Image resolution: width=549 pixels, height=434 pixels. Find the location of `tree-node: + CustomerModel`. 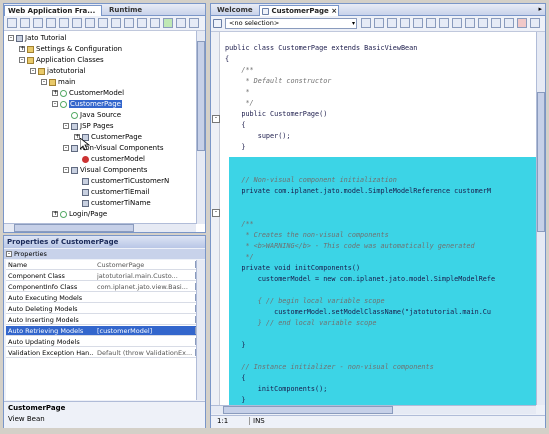

tree-node: + CustomerModel is located at coordinates (88, 93).